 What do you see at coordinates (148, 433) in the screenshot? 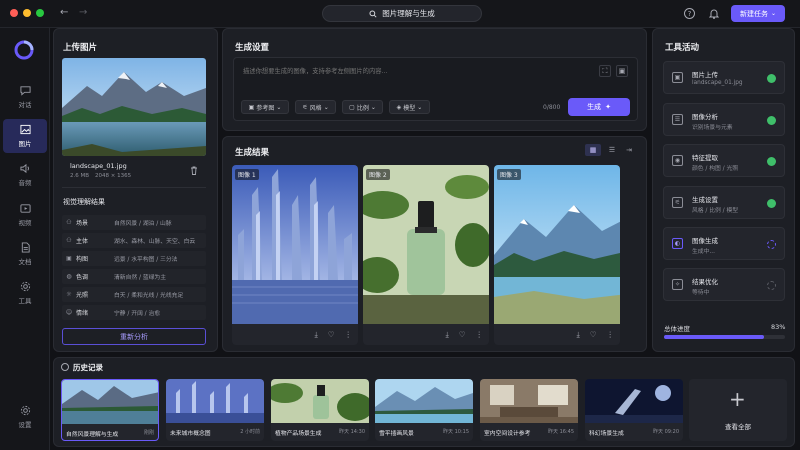
I see `history-time: 刚刚` at bounding box center [148, 433].